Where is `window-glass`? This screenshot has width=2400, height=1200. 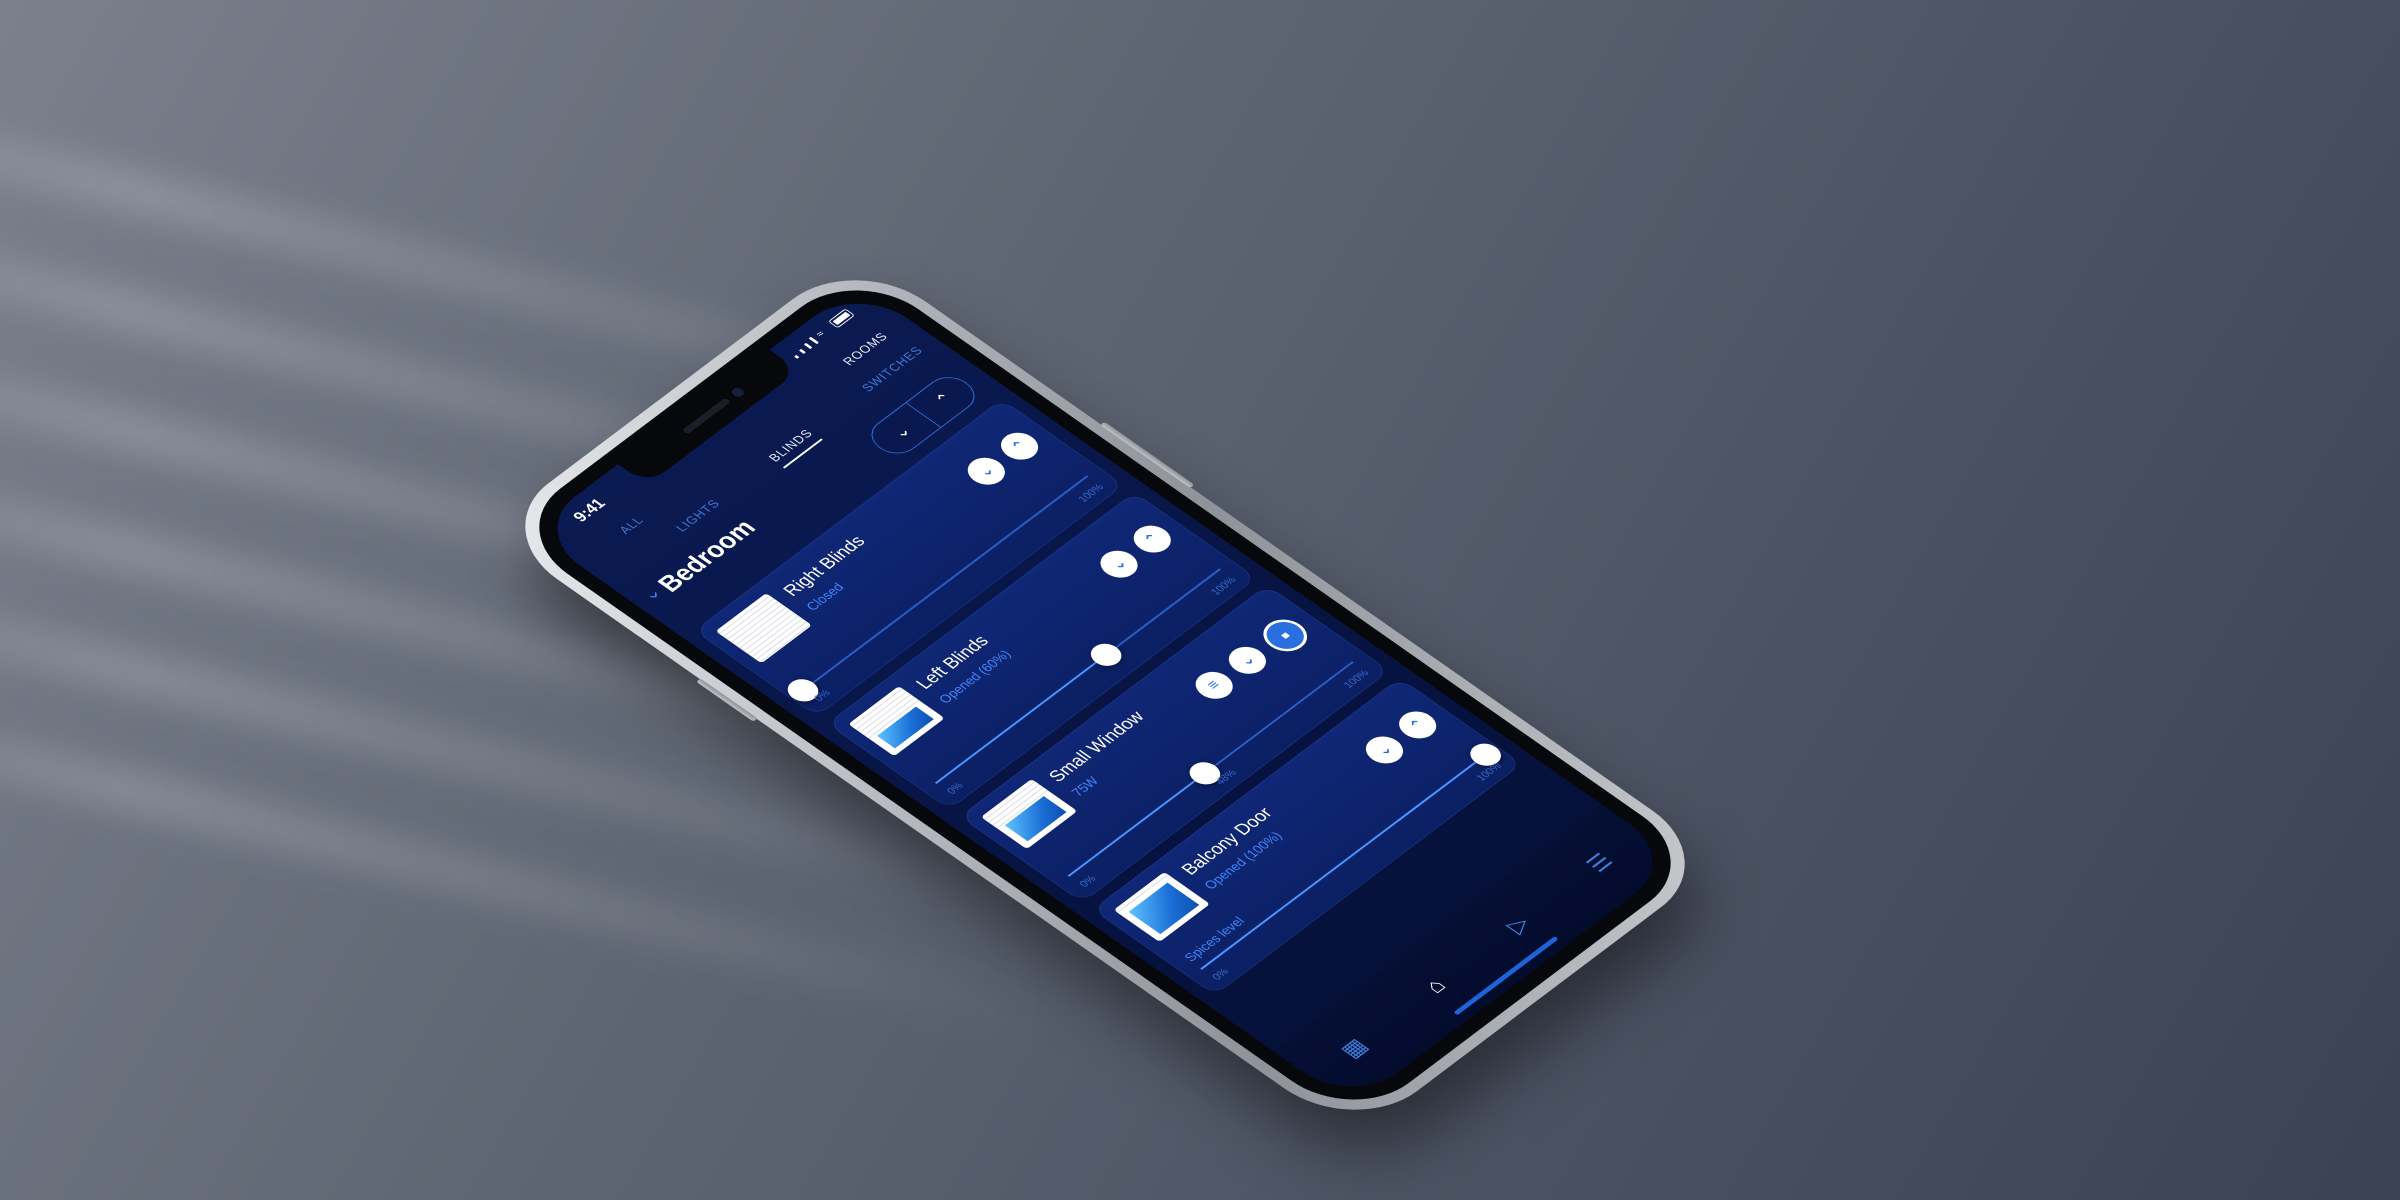
window-glass is located at coordinates (1164, 908).